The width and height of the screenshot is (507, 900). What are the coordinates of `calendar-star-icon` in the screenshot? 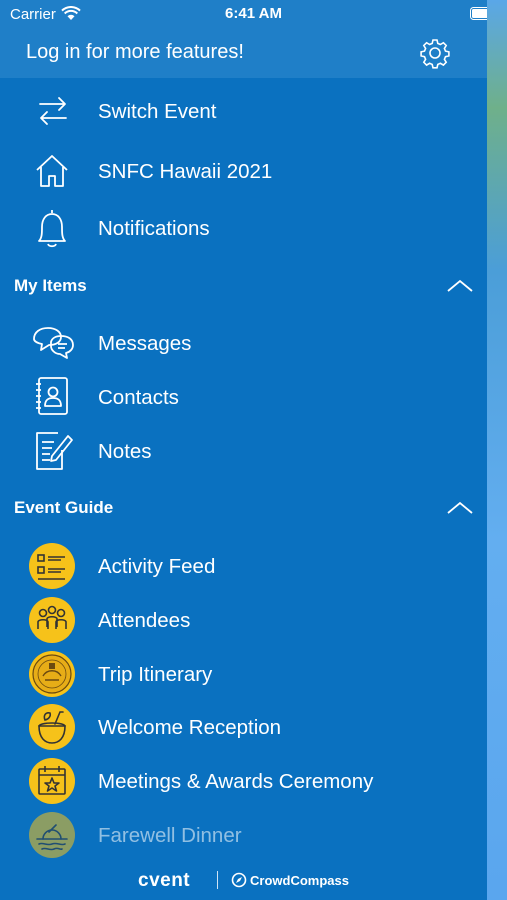 It's located at (52, 781).